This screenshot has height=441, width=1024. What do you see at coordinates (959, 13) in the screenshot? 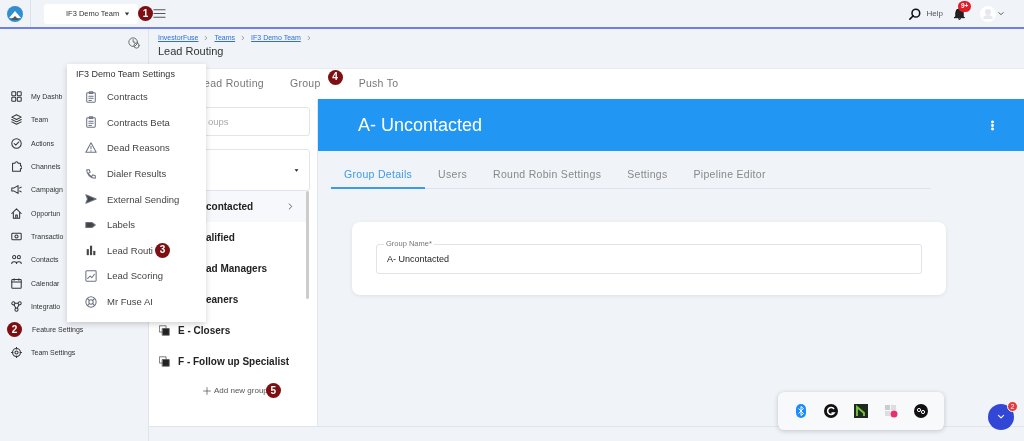
I see `bell-icon` at bounding box center [959, 13].